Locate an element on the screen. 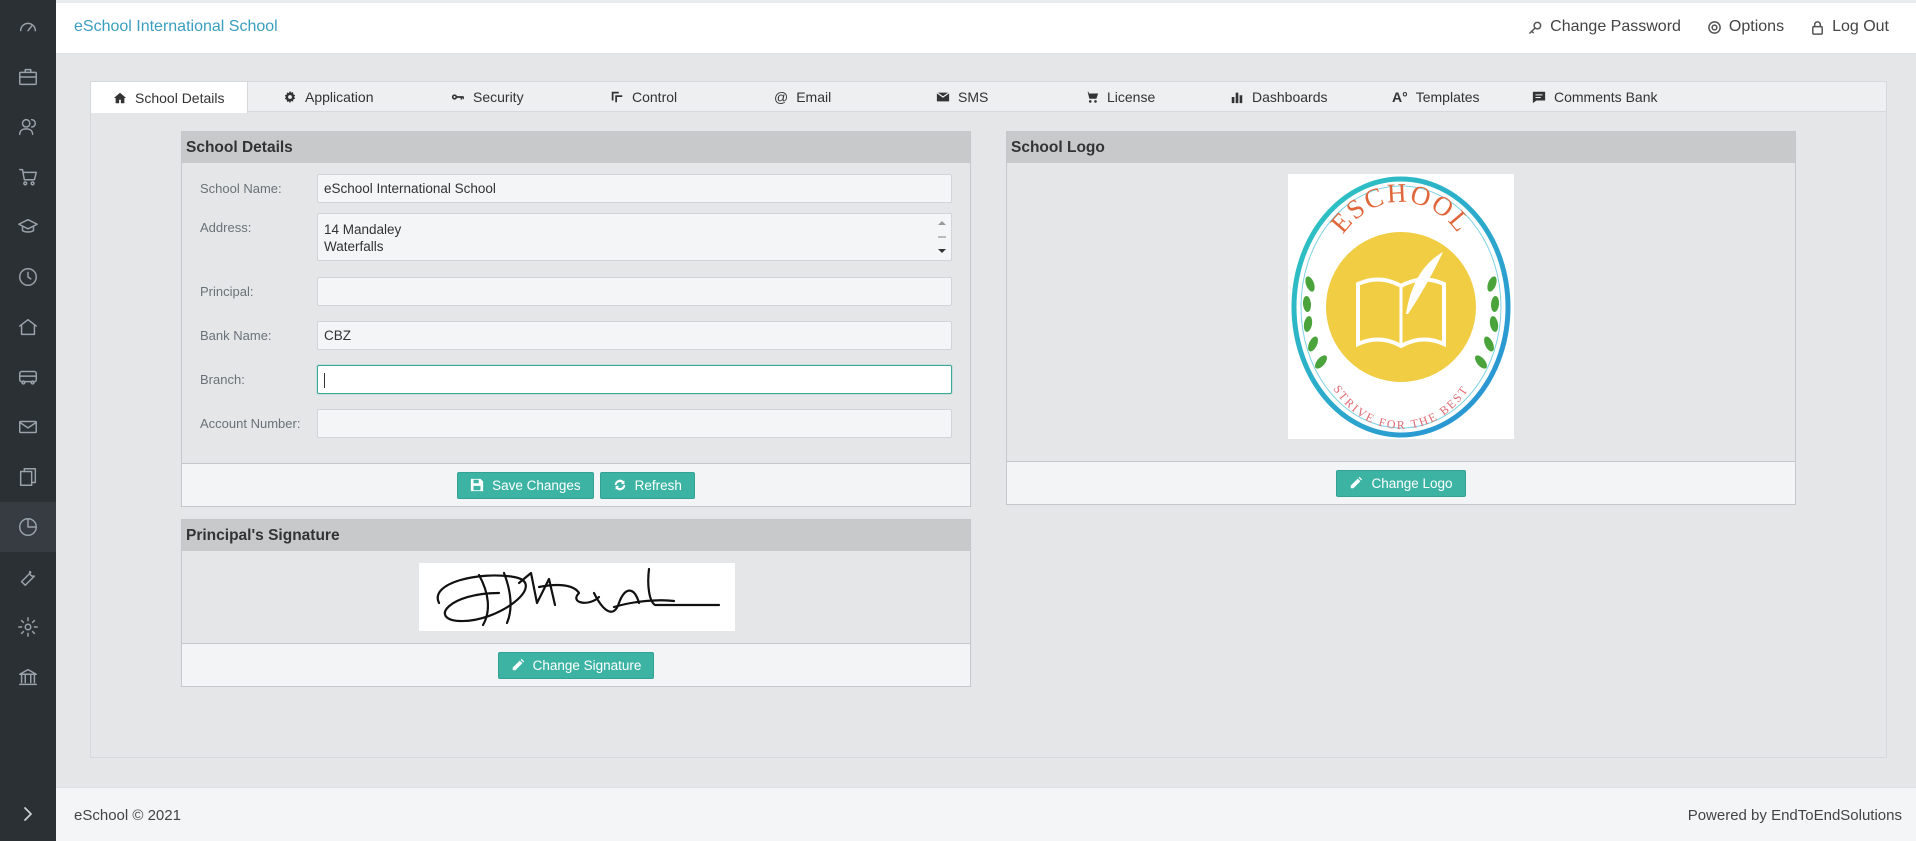 The width and height of the screenshot is (1916, 841). sidebar-item-home is located at coordinates (28, 327).